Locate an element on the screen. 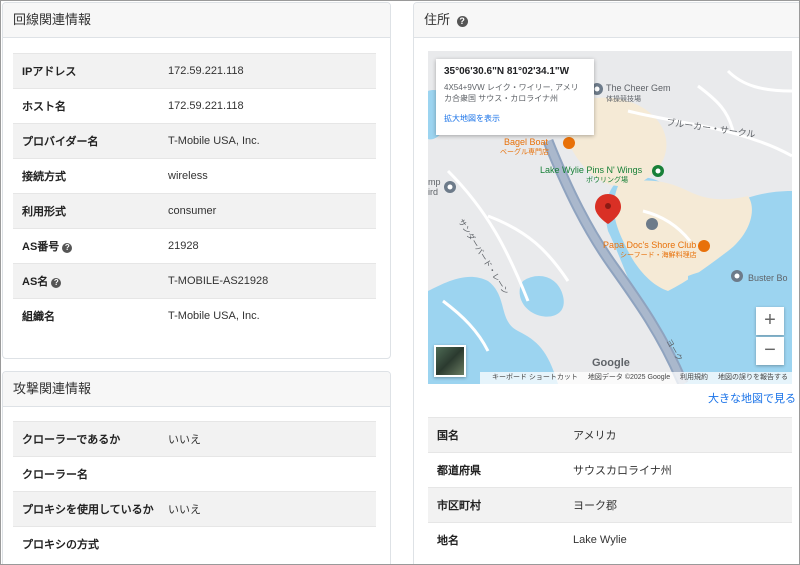 The image size is (800, 565). address-header: 住所 ? is located at coordinates (606, 20).